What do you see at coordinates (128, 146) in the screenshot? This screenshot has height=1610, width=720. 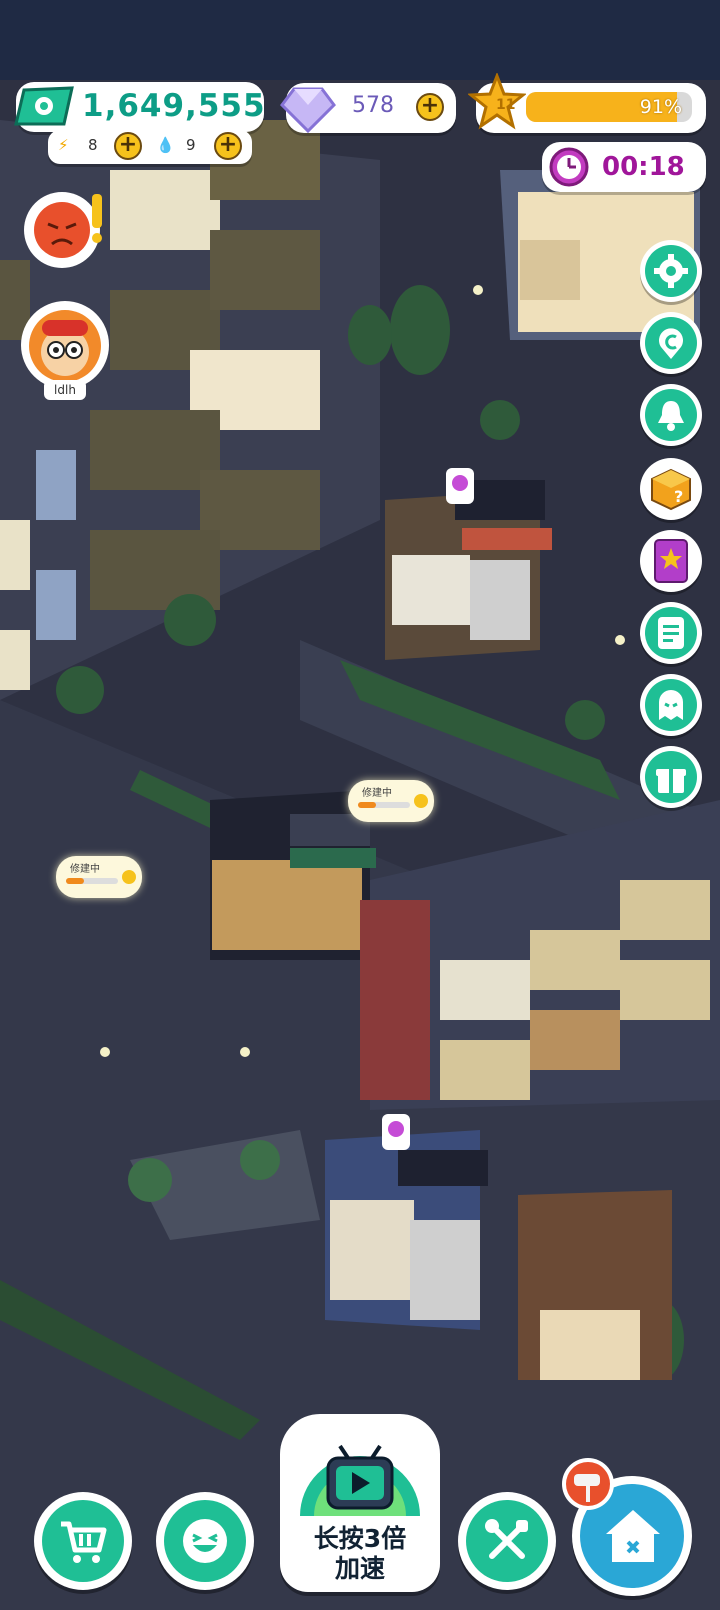 I see `add-energy-button: +` at bounding box center [128, 146].